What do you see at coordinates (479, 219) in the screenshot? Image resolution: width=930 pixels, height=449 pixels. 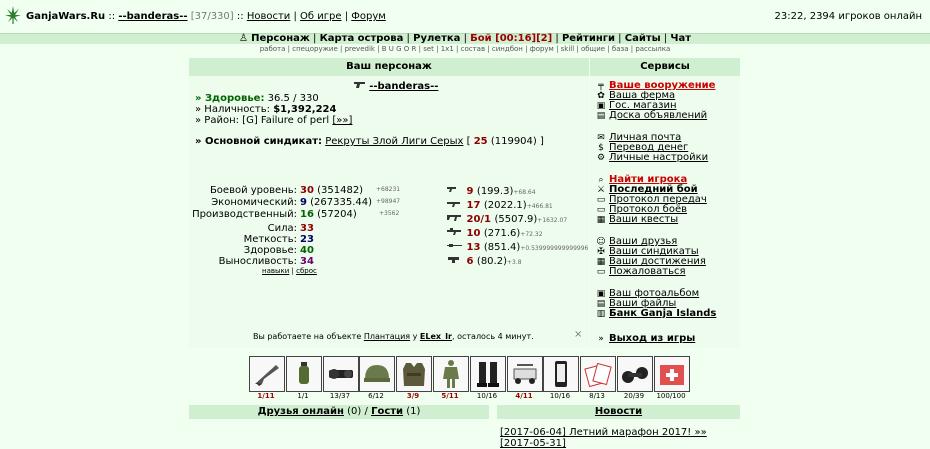 I see `skill-level: 20/1` at bounding box center [479, 219].